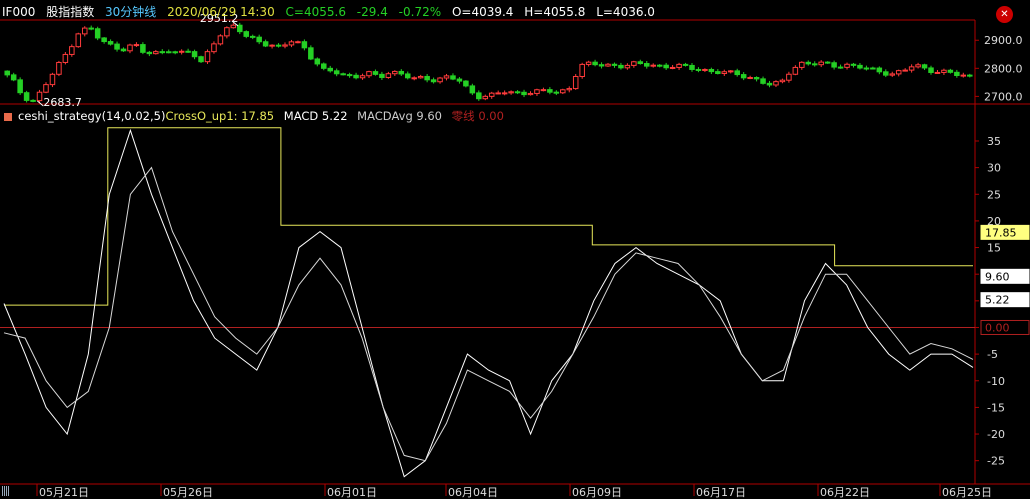 The width and height of the screenshot is (1030, 499). Describe the element at coordinates (221, 12) in the screenshot. I see `datetime: 2020/06/29 14:30` at that location.